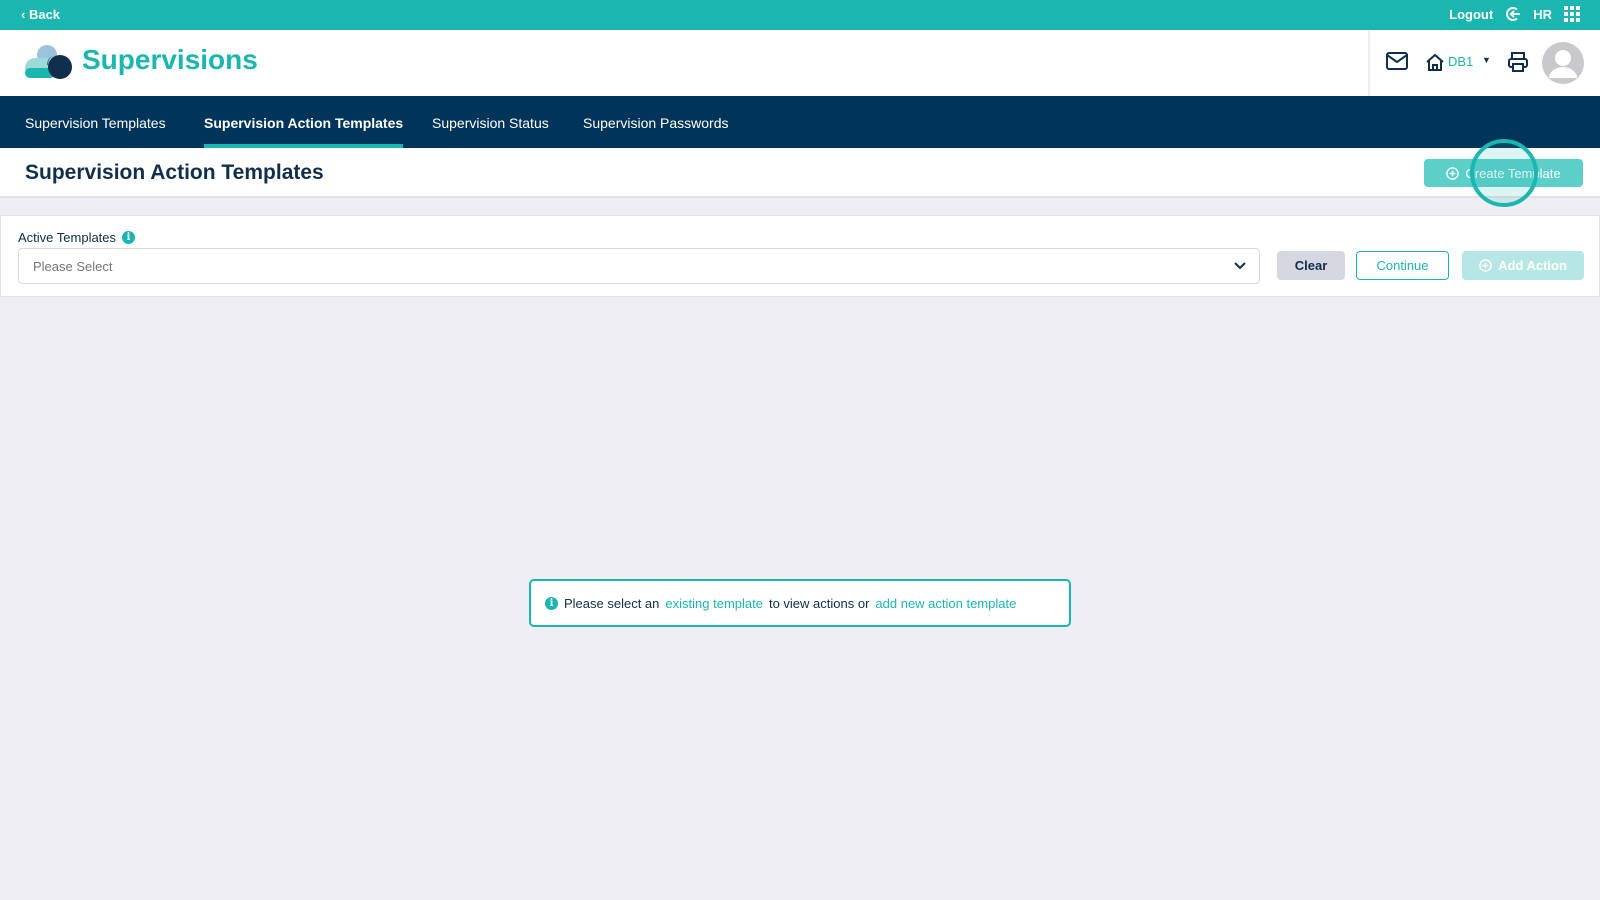 The width and height of the screenshot is (1600, 900). What do you see at coordinates (48, 62) in the screenshot?
I see `app-logo` at bounding box center [48, 62].